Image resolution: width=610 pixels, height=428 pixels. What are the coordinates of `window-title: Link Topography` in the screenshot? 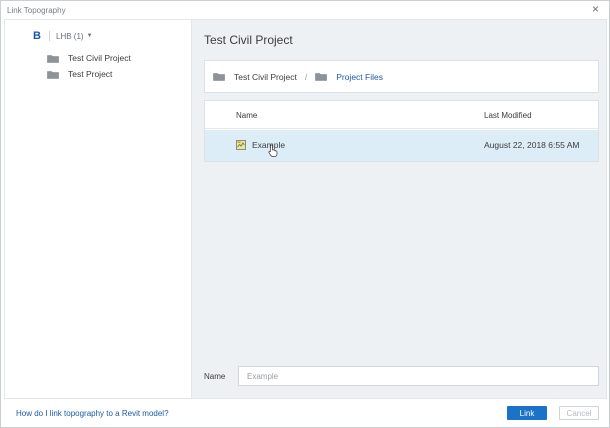 It's located at (36, 10).